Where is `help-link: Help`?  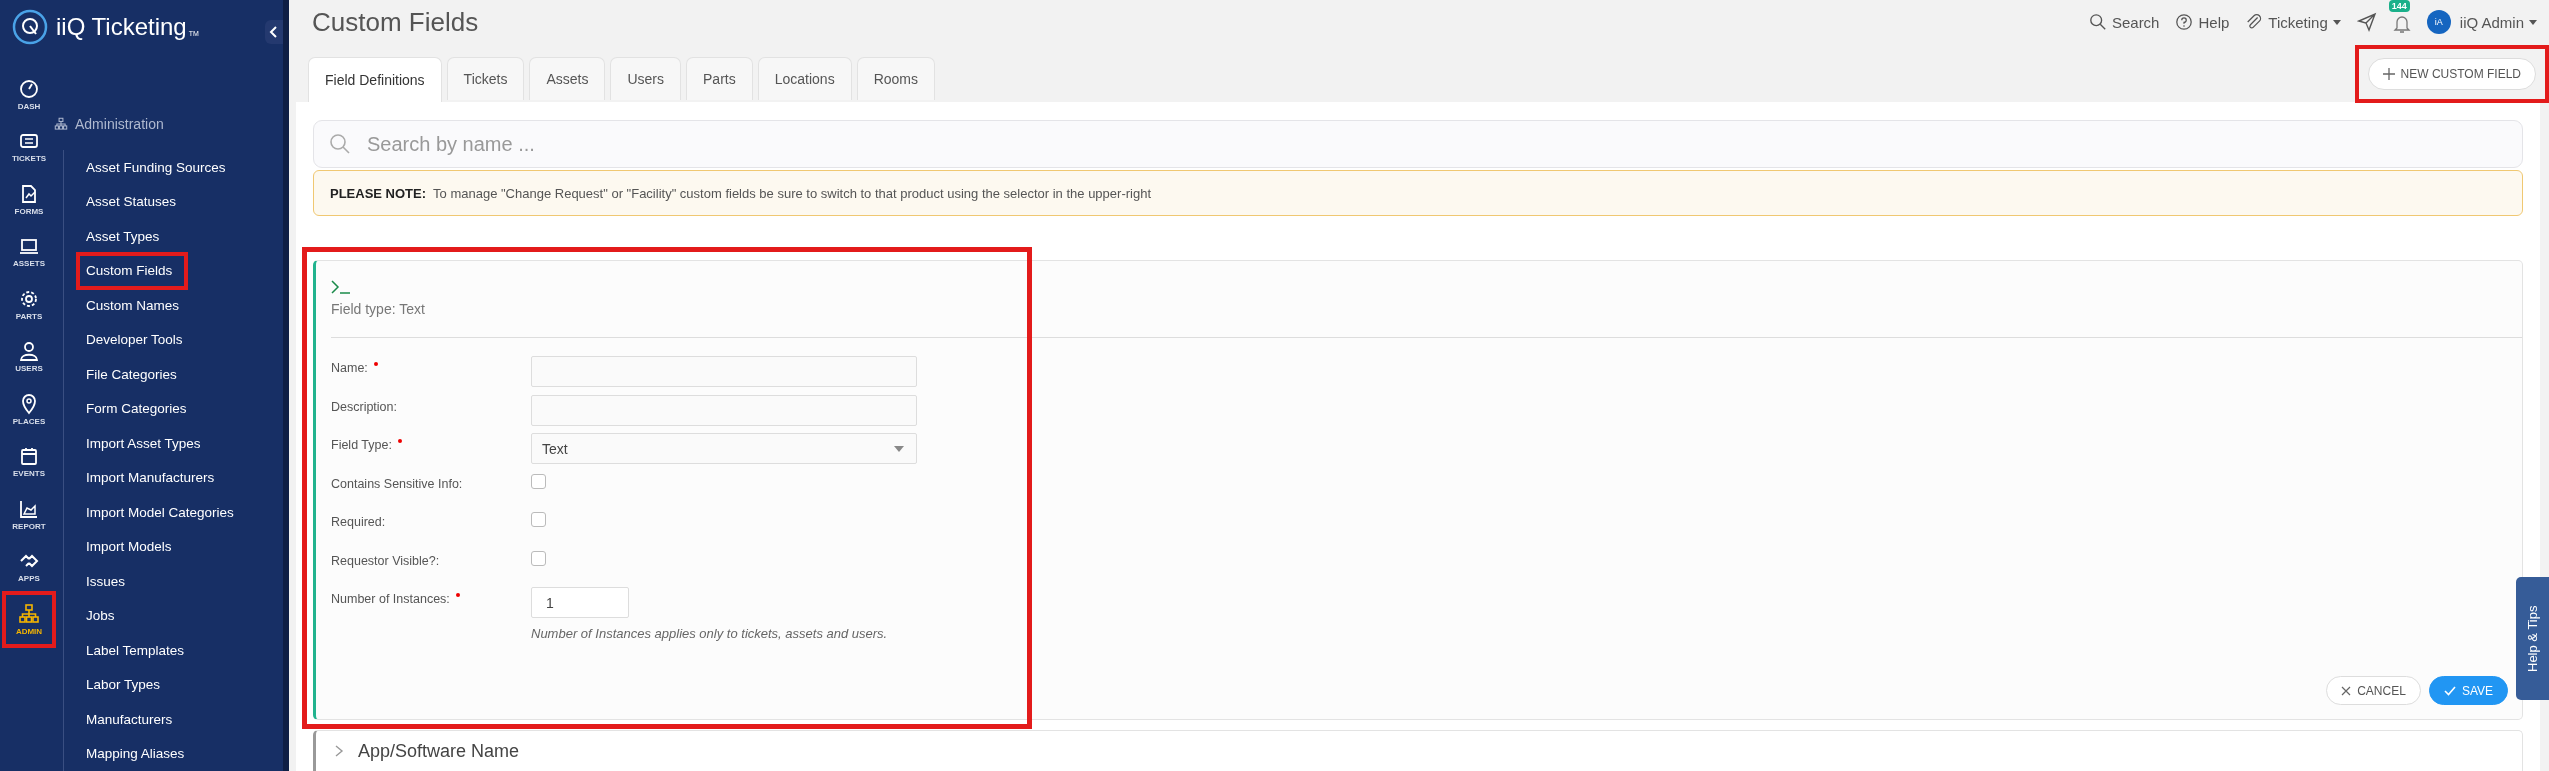 help-link: Help is located at coordinates (2202, 22).